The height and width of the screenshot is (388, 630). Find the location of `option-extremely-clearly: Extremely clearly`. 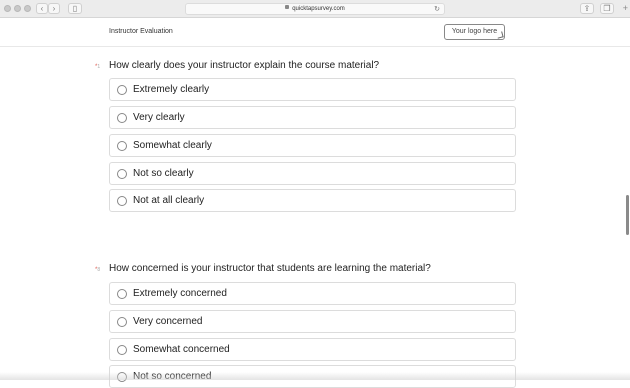

option-extremely-clearly: Extremely clearly is located at coordinates (312, 89).